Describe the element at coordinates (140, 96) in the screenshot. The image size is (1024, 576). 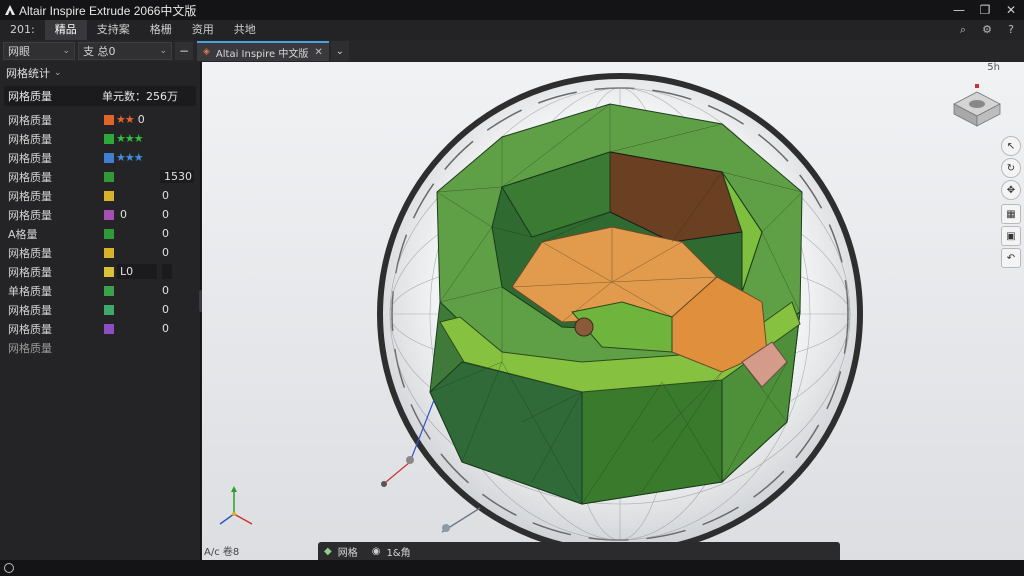
I see `summary-value: 单元数：256万` at that location.